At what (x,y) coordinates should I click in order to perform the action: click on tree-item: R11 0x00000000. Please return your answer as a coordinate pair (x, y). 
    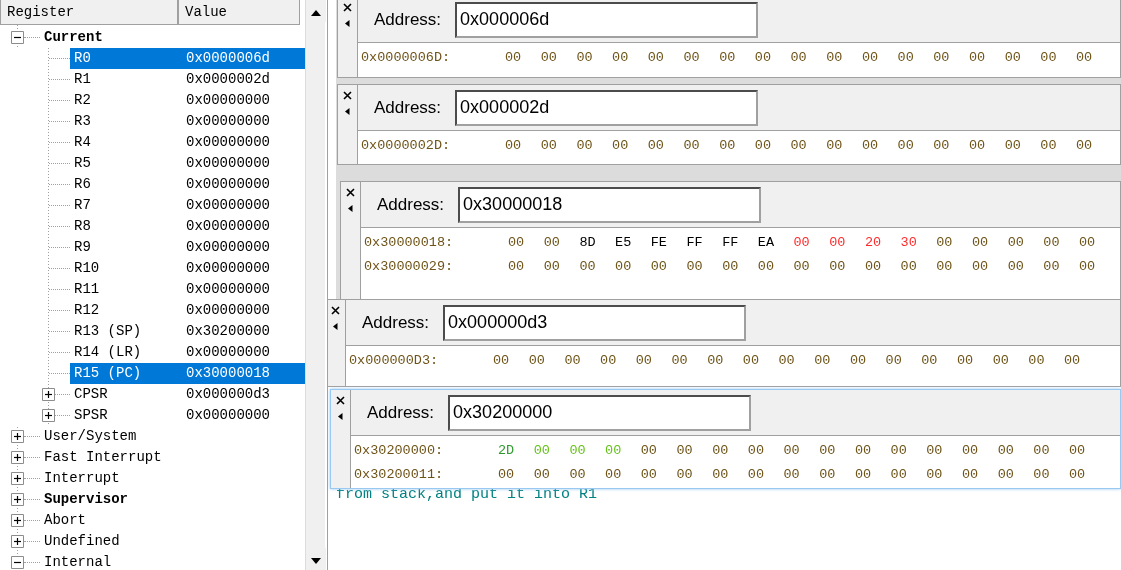
    Looking at the image, I should click on (187, 289).